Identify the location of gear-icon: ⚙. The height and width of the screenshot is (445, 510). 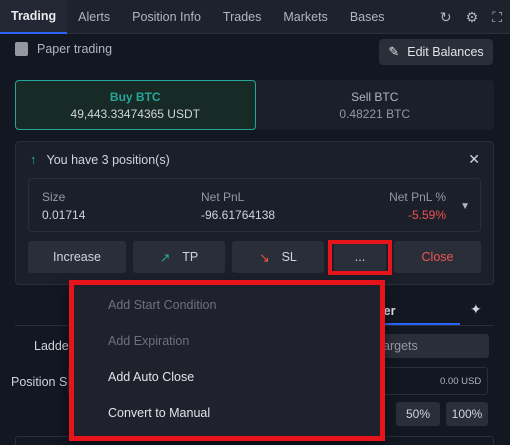
(472, 17).